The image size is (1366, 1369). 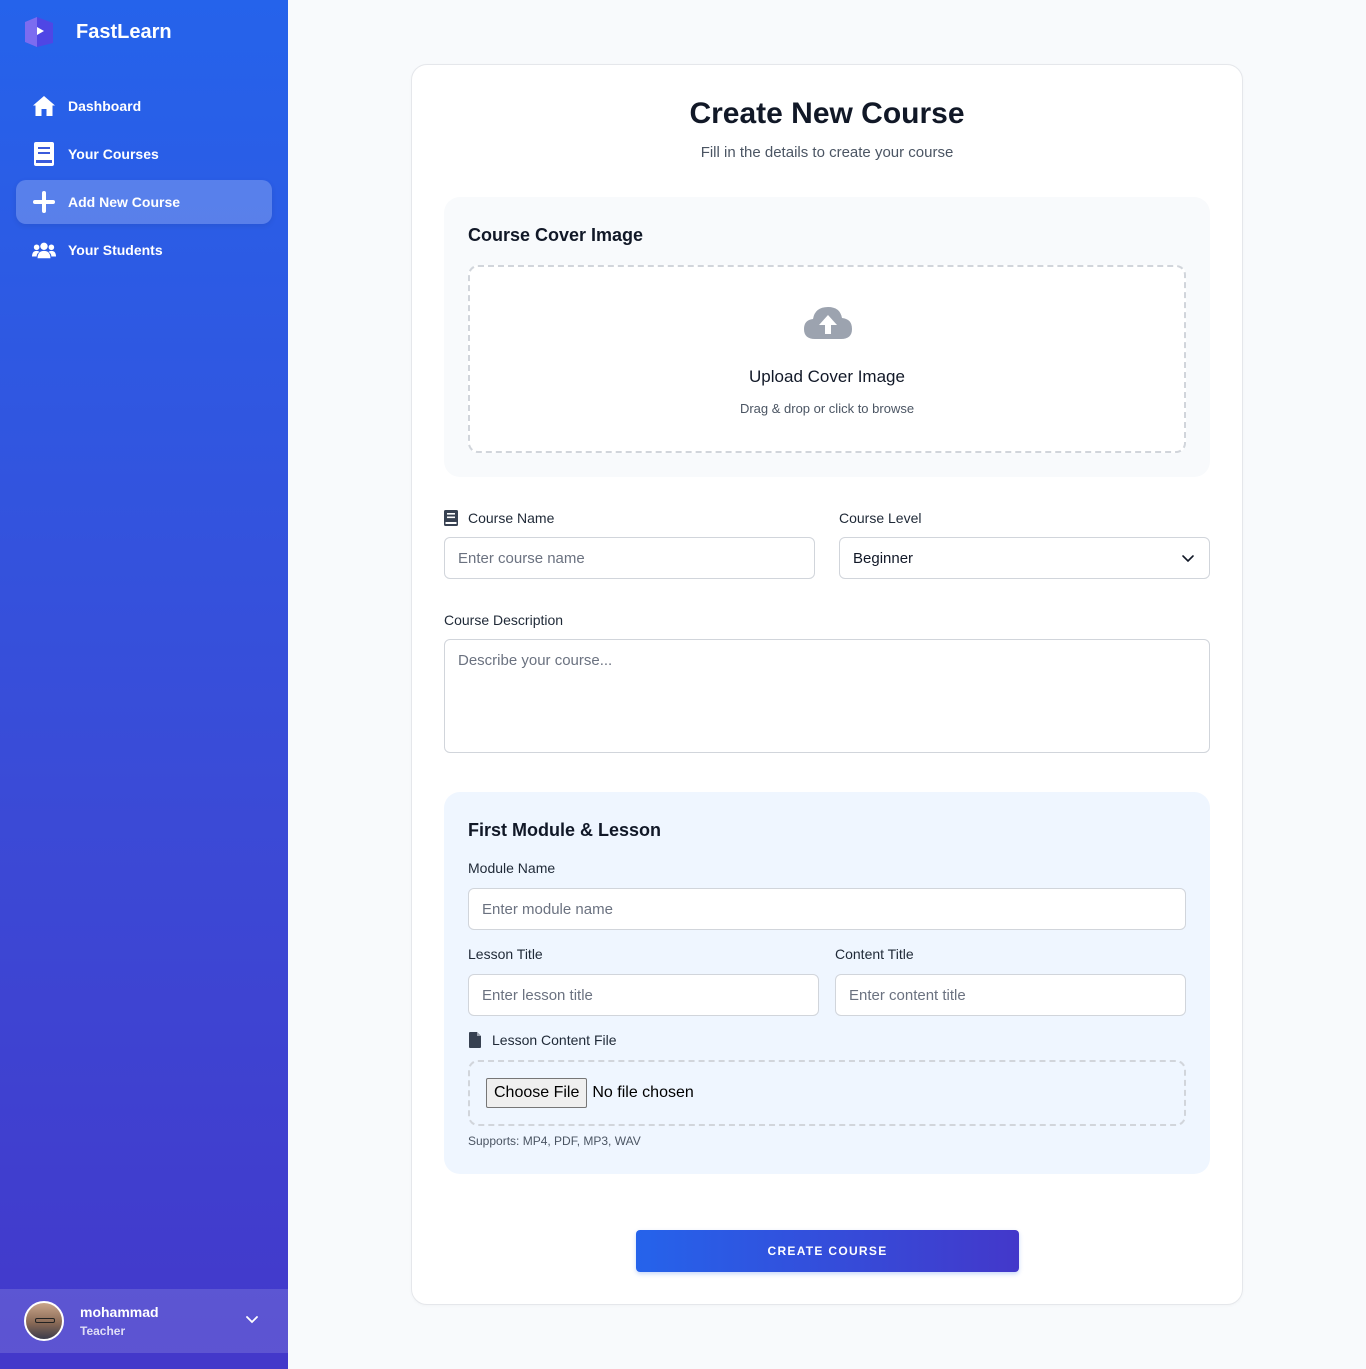 What do you see at coordinates (103, 1331) in the screenshot?
I see `user-role: Teacher` at bounding box center [103, 1331].